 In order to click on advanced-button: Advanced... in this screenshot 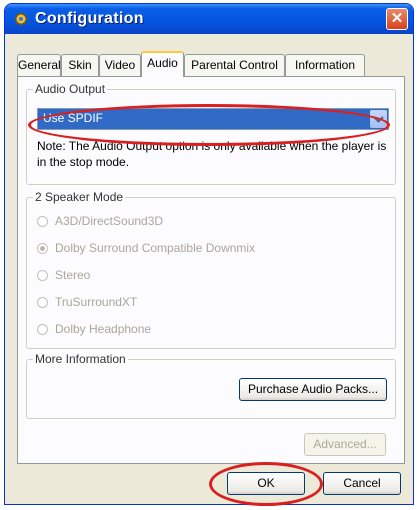, I will do `click(345, 444)`.